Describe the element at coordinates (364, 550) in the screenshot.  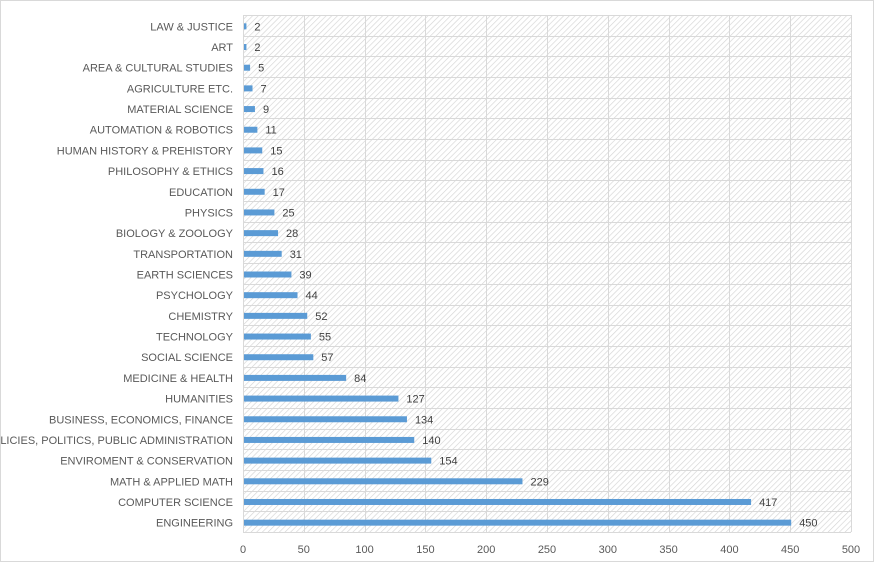
I see `x-tick-label: 100` at that location.